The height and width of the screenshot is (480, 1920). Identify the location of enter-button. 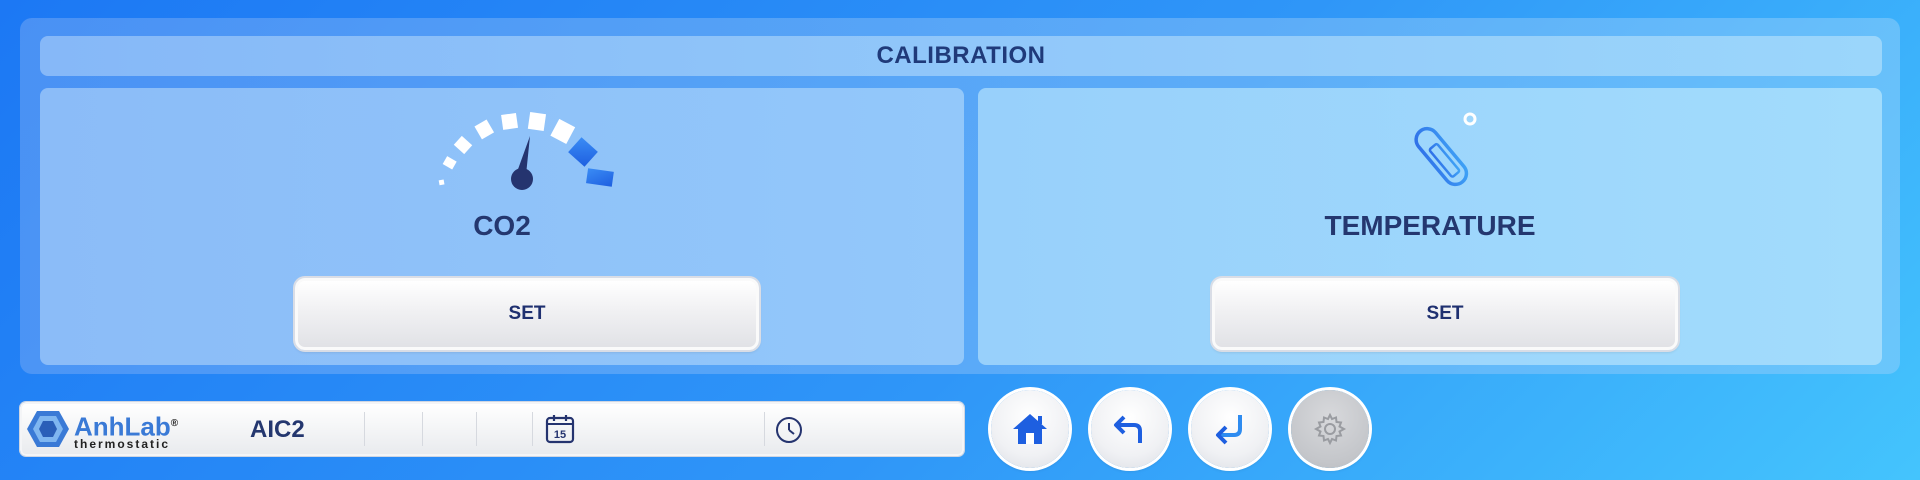
(1230, 429).